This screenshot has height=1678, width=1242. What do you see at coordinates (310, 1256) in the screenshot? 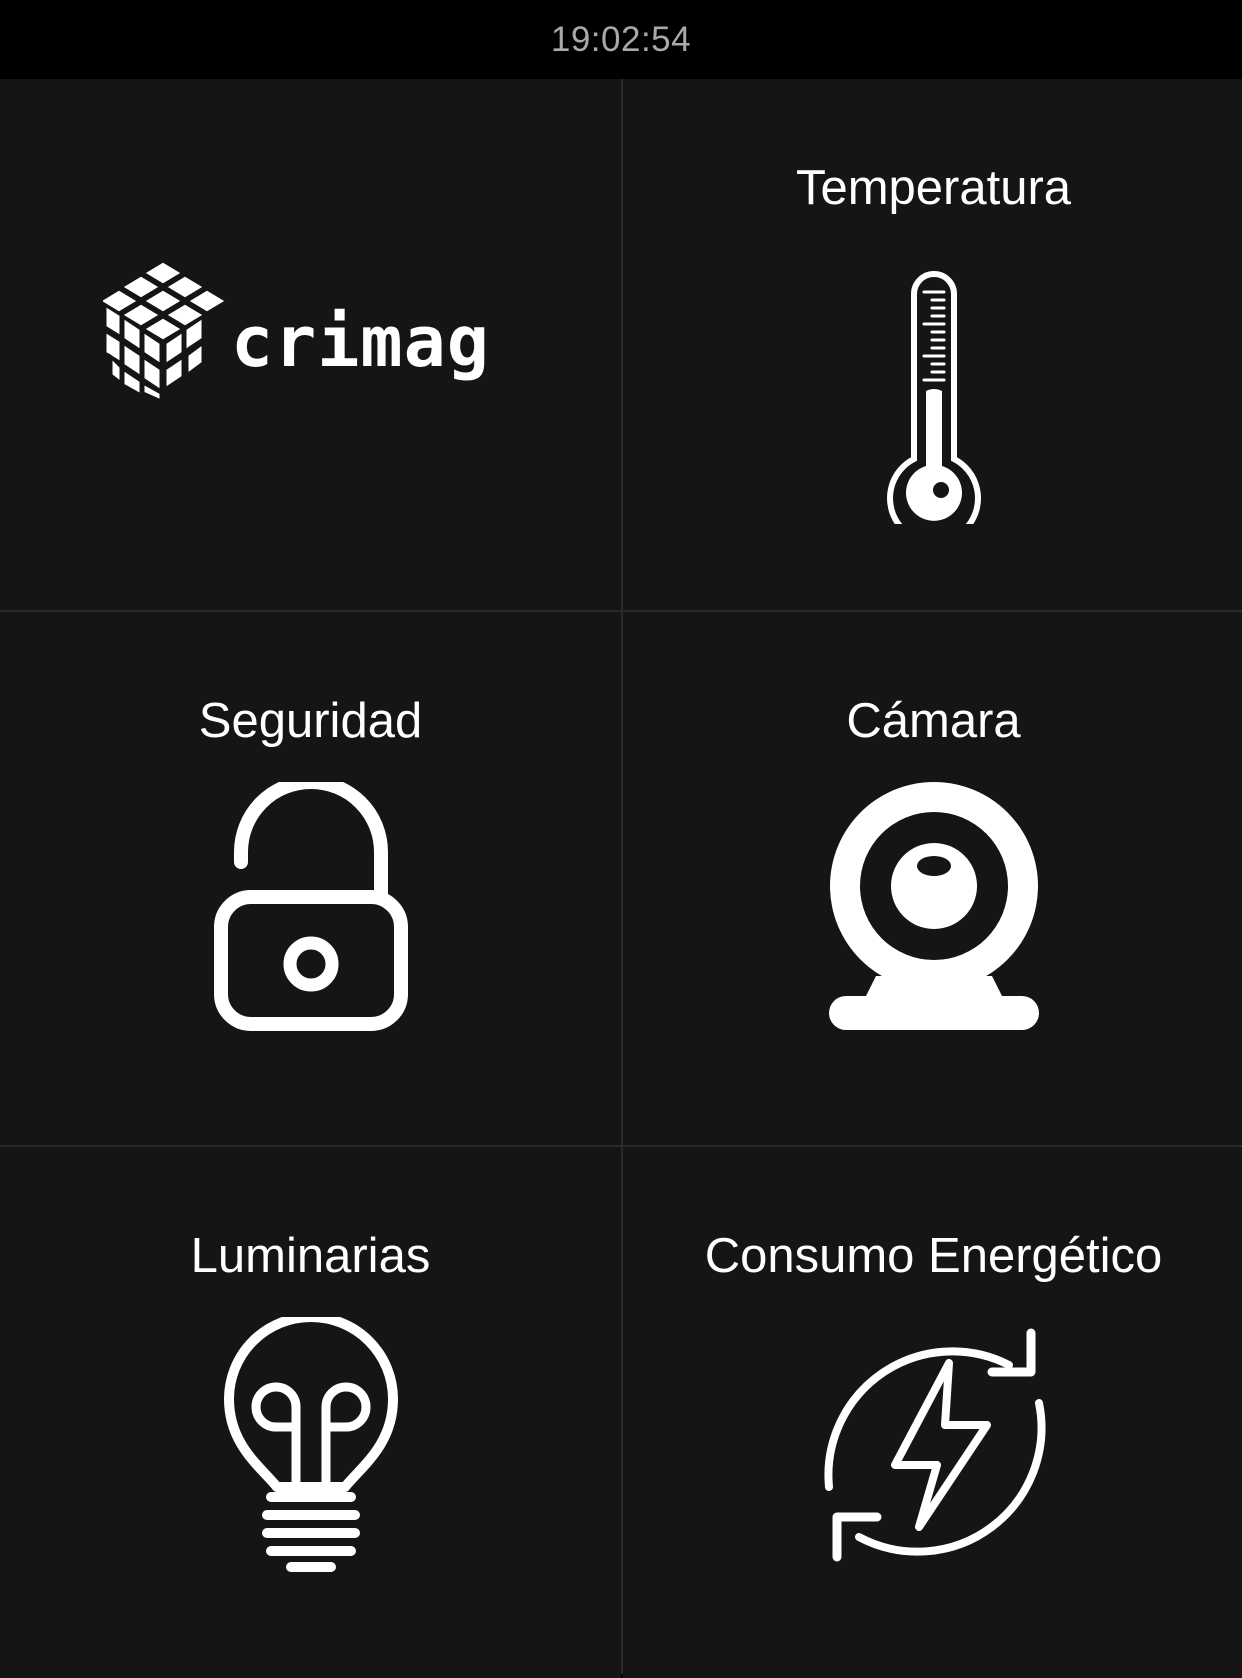
I see `tile-lights-label: Luminarias` at bounding box center [310, 1256].